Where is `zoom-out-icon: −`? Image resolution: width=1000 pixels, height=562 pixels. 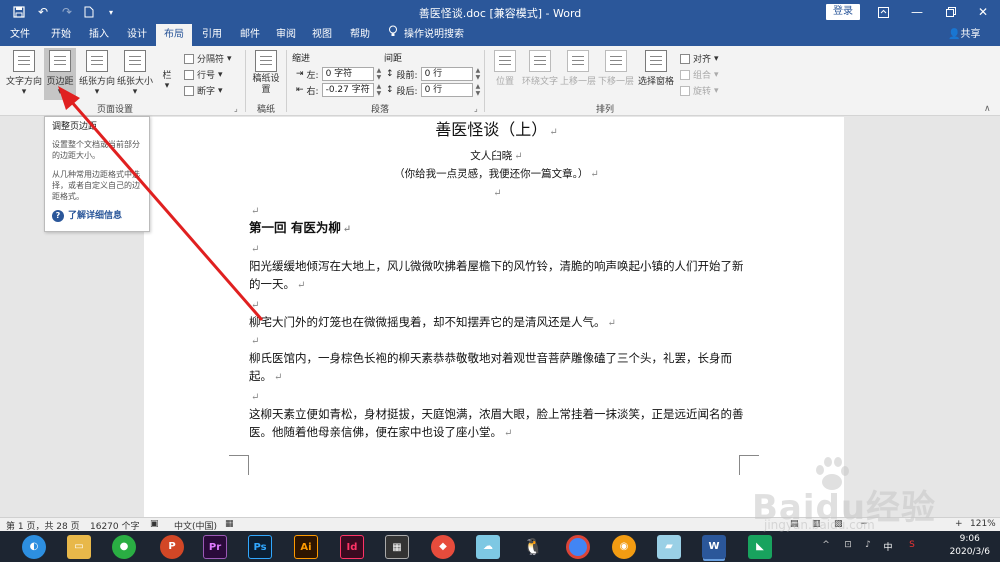
zoom-out-icon: − is located at coordinates (864, 524).